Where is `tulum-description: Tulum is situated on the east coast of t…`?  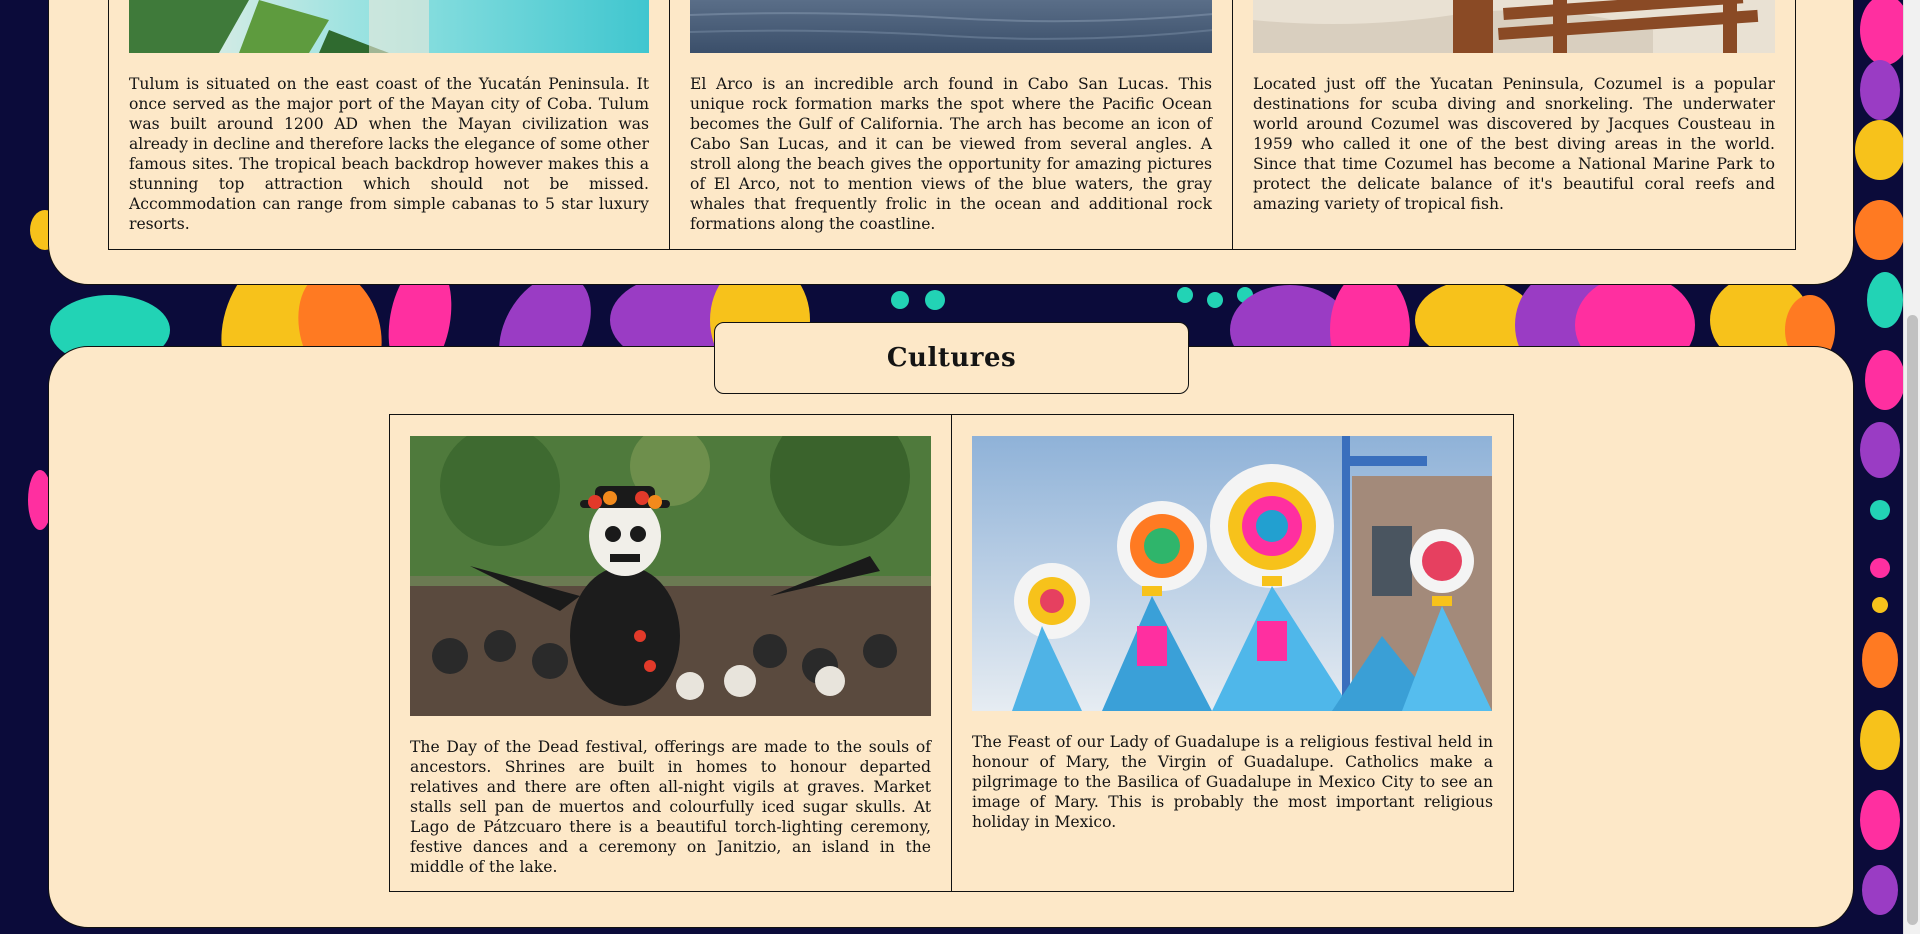
tulum-description: Tulum is situated on the east coast of t… is located at coordinates (389, 154).